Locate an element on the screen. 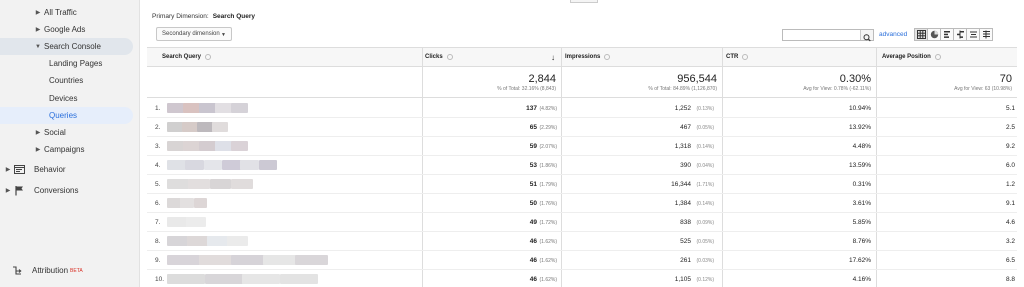  table-row: 3. 59 (2.07%) 1,318 (0.14%) 4.48% 9.2 is located at coordinates (582, 146).